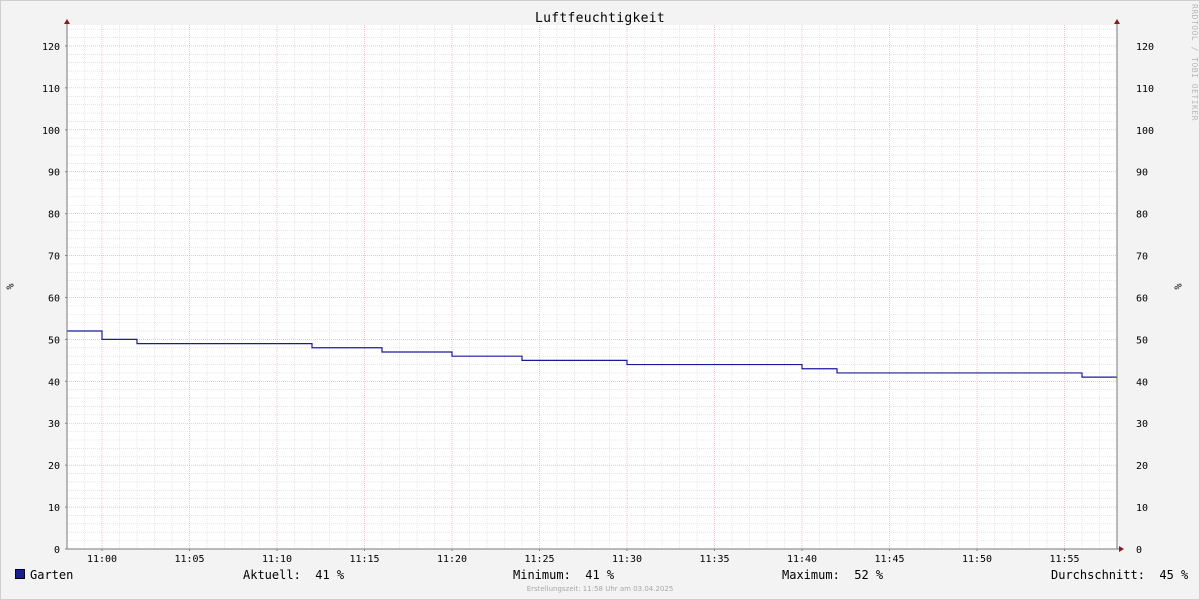 This screenshot has height=600, width=1200. Describe the element at coordinates (452, 559) in the screenshot. I see `x-tick-label: 11:20` at that location.